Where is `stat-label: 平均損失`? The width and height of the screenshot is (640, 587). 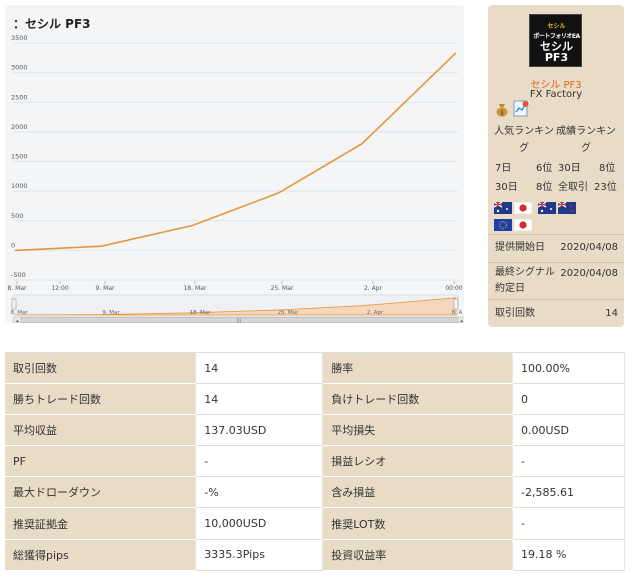
stat-label: 平均損失 is located at coordinates (418, 430).